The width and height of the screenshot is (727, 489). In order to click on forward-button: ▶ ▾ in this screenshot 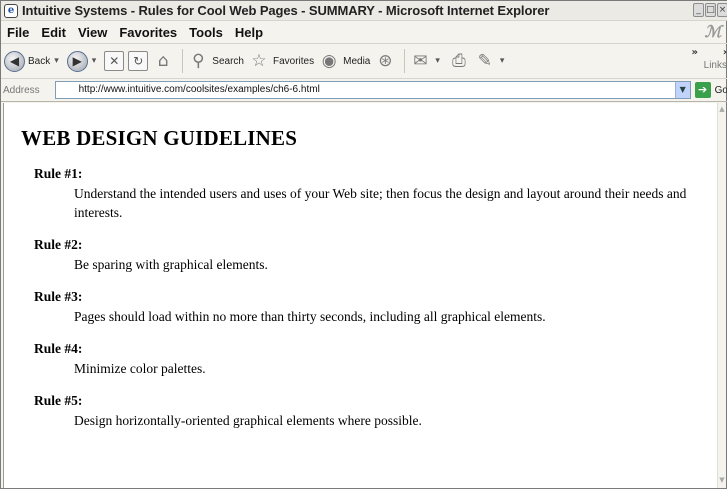, I will do `click(83, 61)`.